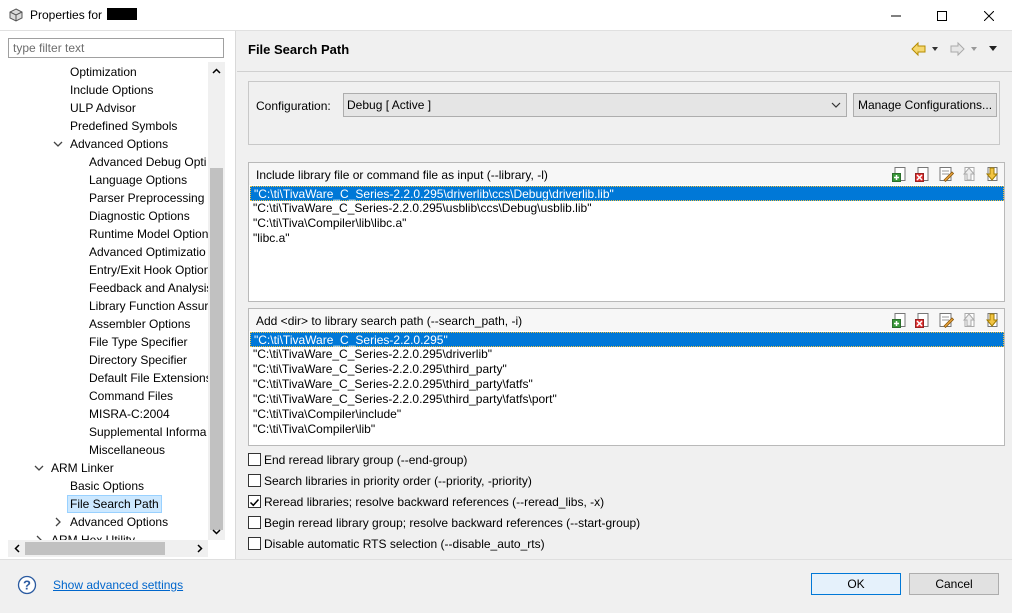 Image resolution: width=1012 pixels, height=613 pixels. Describe the element at coordinates (216, 349) in the screenshot. I see `scroll-thumb` at that location.